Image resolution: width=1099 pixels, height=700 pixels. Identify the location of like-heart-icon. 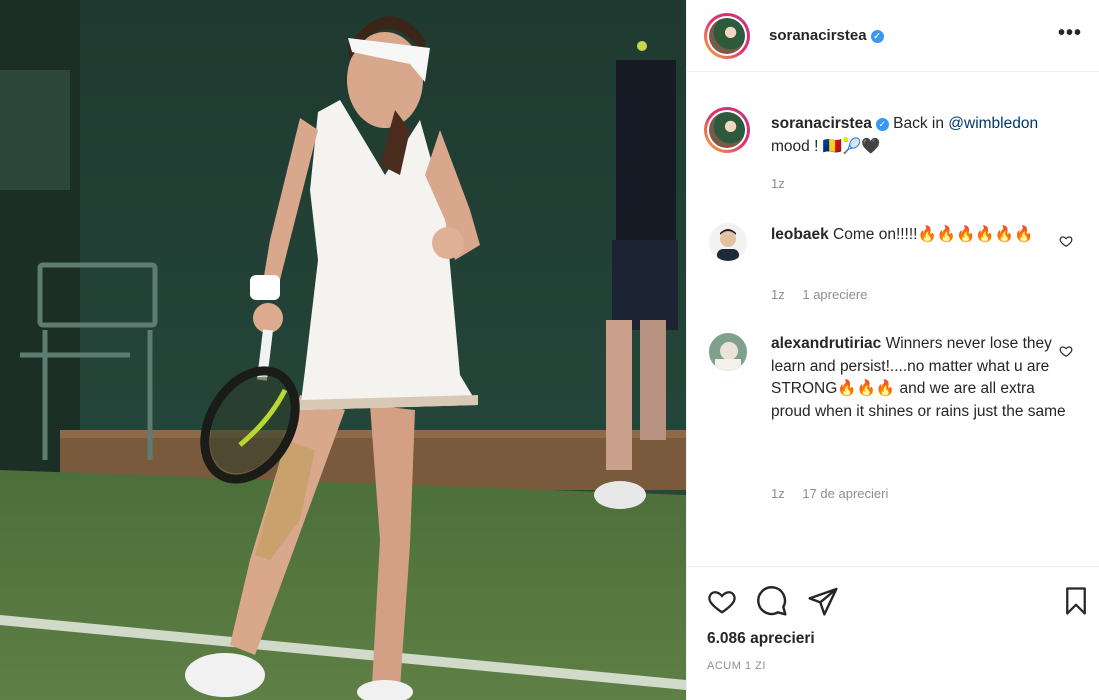
(722, 601).